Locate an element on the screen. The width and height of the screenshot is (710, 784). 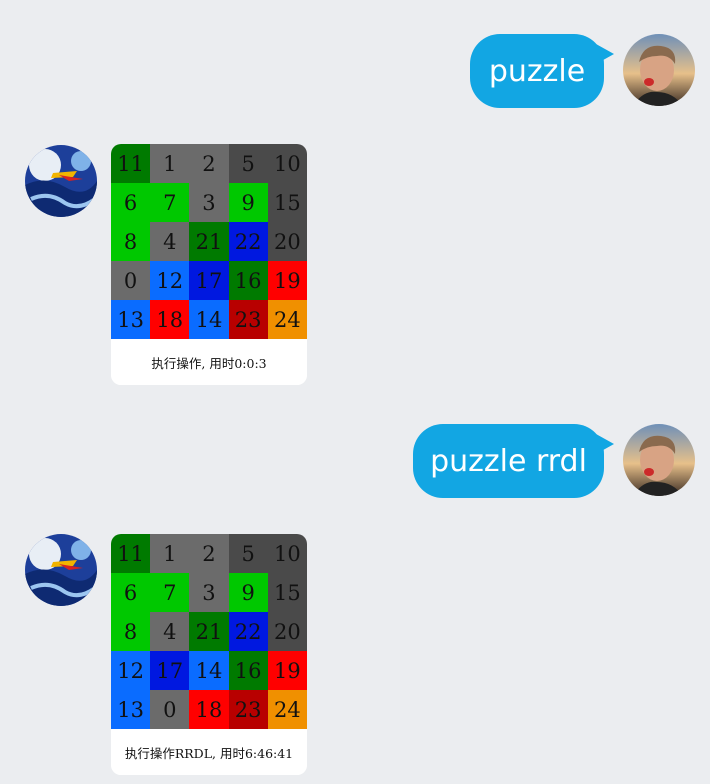
puzzle-caption: 执行操作RRDL, 用时6:46:41 is located at coordinates (209, 752).